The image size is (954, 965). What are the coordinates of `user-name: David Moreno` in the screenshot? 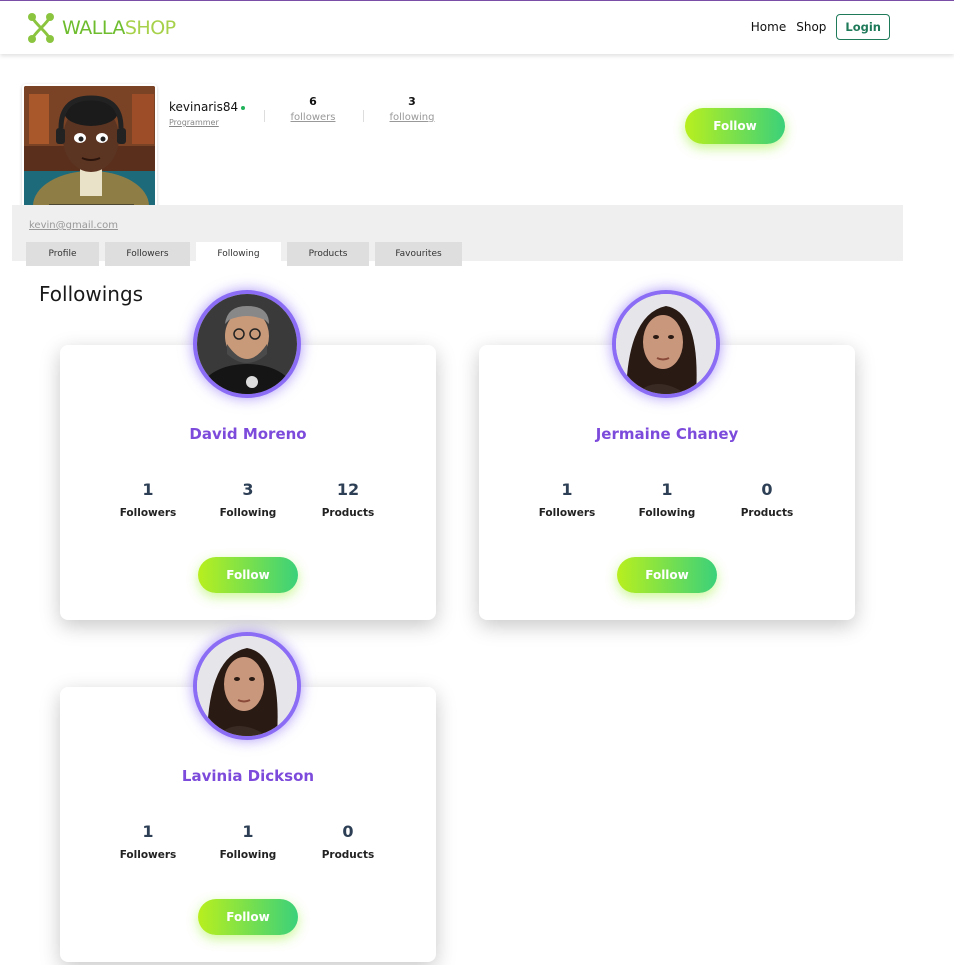 It's located at (248, 434).